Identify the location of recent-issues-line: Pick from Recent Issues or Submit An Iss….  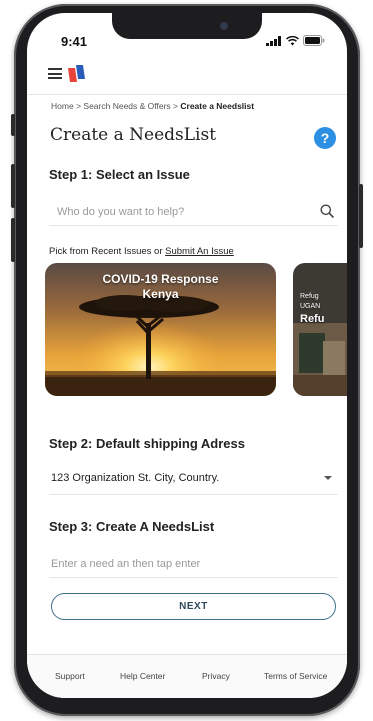
(141, 251).